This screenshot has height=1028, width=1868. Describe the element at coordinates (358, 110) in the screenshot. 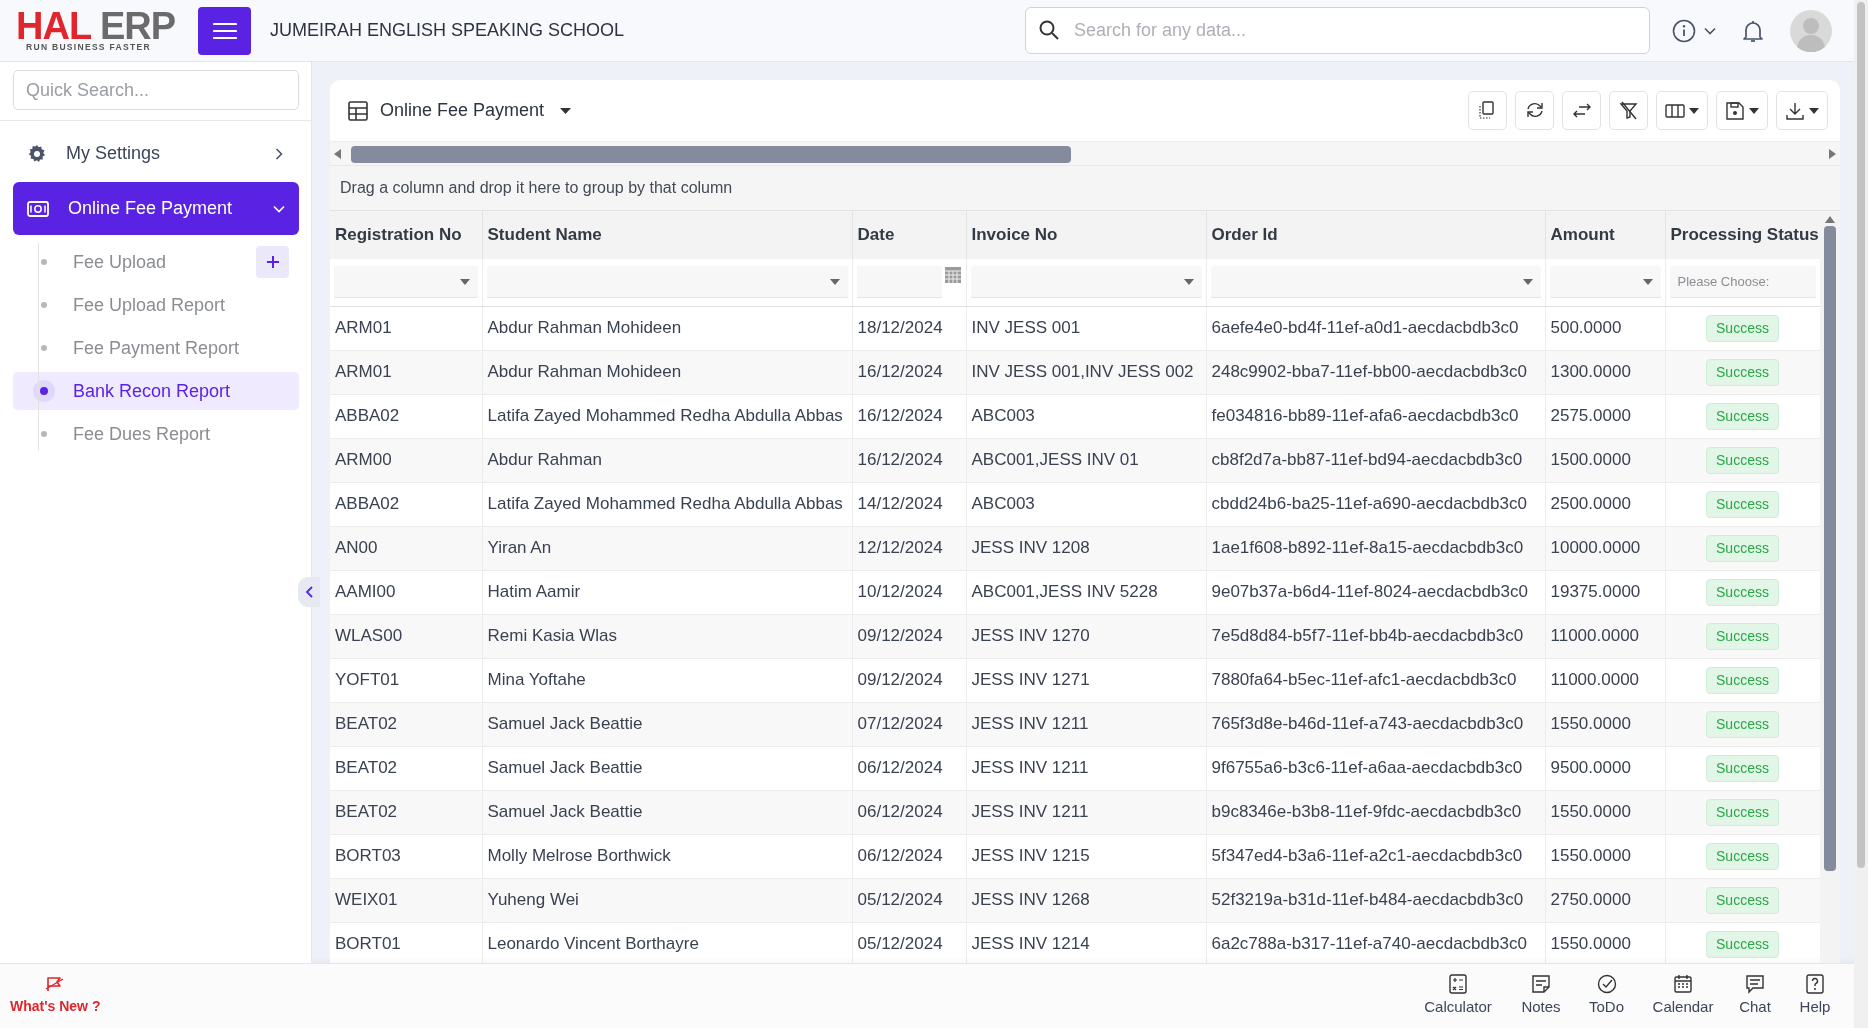

I see `table-icon` at that location.